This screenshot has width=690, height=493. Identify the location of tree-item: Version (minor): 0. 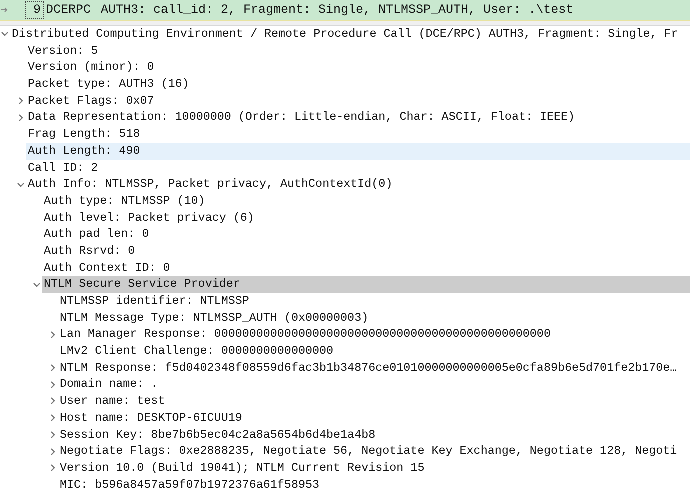
(358, 67).